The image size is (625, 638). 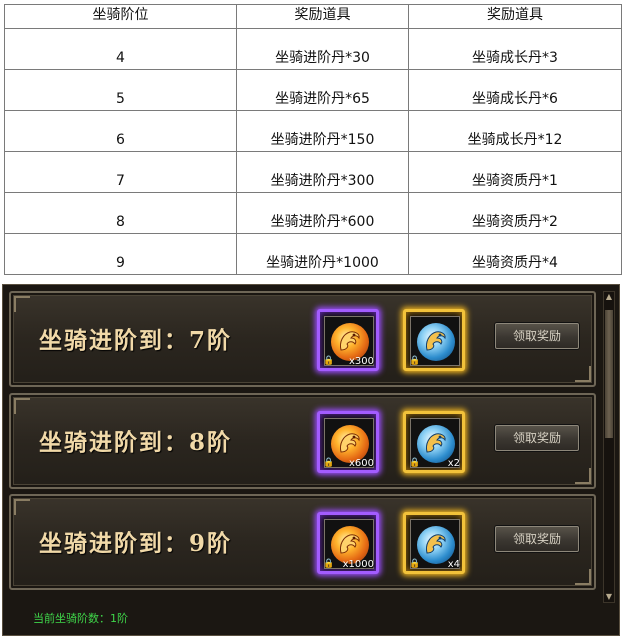 What do you see at coordinates (302, 441) in the screenshot?
I see `tier-row-8: 坐骑进阶到：8阶 🔒 x600 🔒 x2 领取奖励` at bounding box center [302, 441].